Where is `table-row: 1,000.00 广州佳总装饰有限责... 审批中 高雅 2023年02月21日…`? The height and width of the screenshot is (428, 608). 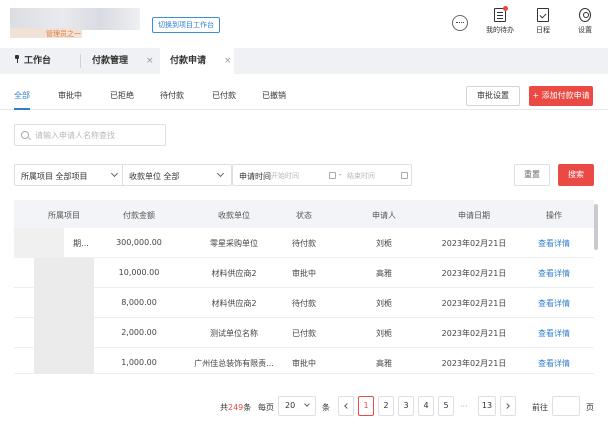 table-row: 1,000.00 广州佳总装饰有限责... 审批中 高雅 2023年02月21日… is located at coordinates (304, 361).